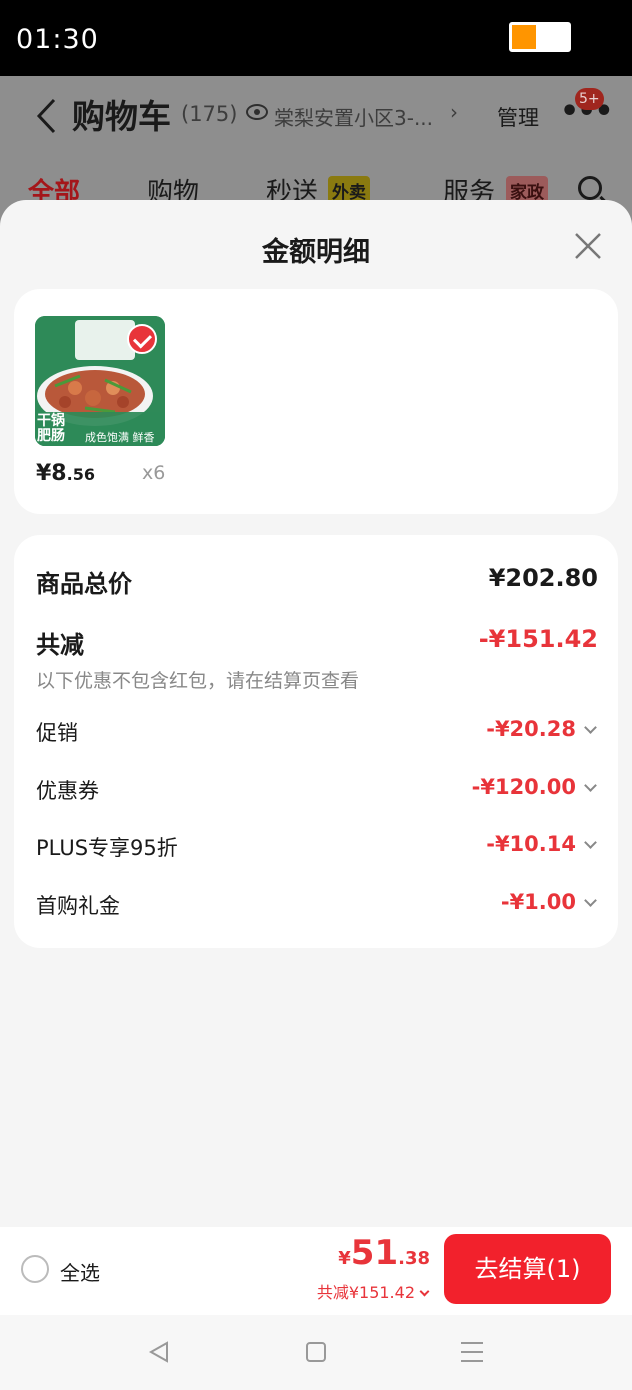  I want to click on status-bar: 01:30, so click(316, 38).